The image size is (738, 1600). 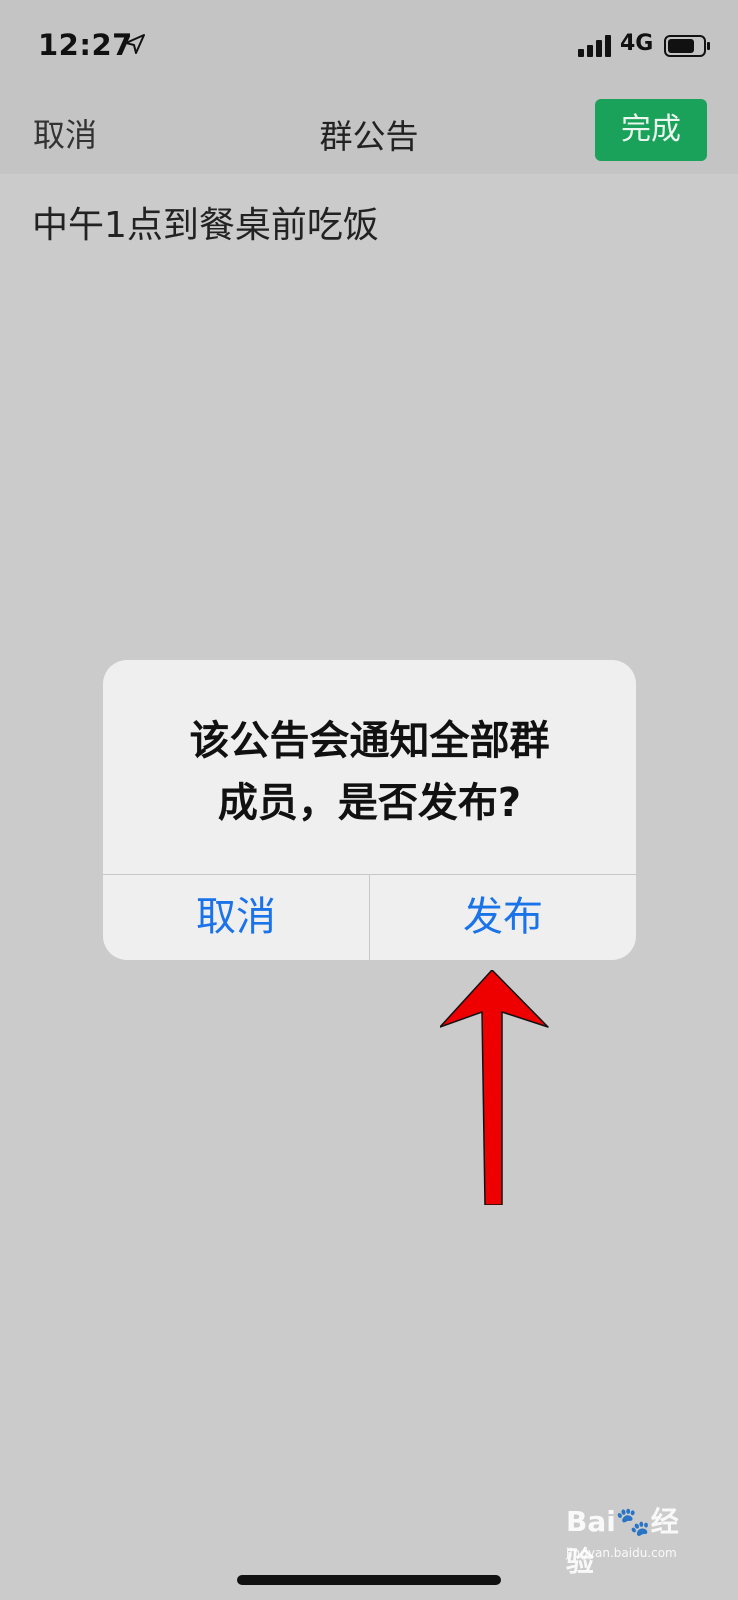 I want to click on location-arrow-icon, so click(x=135, y=44).